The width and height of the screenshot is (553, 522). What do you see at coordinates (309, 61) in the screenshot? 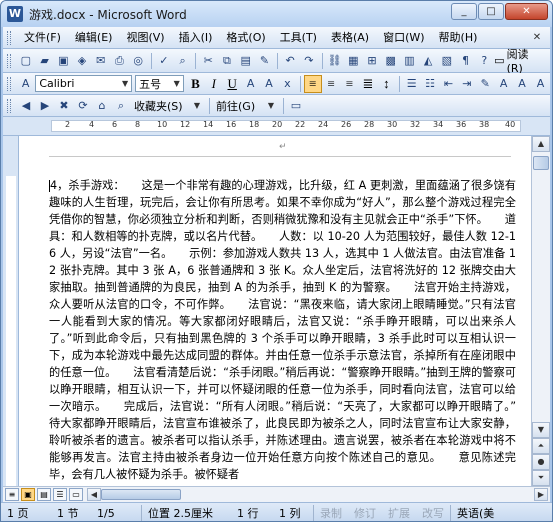
I see `redo-icon: ↷` at bounding box center [309, 61].